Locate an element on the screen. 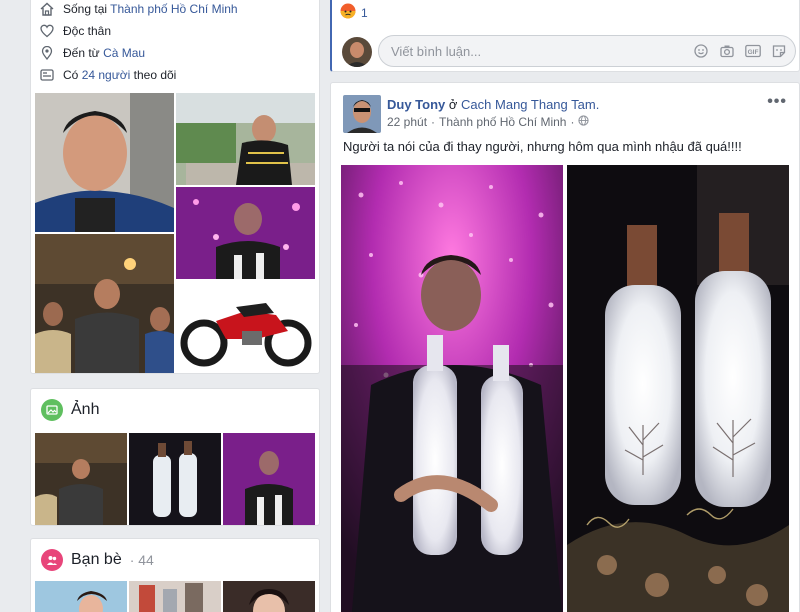  featured-photo-smoking is located at coordinates (245, 139).